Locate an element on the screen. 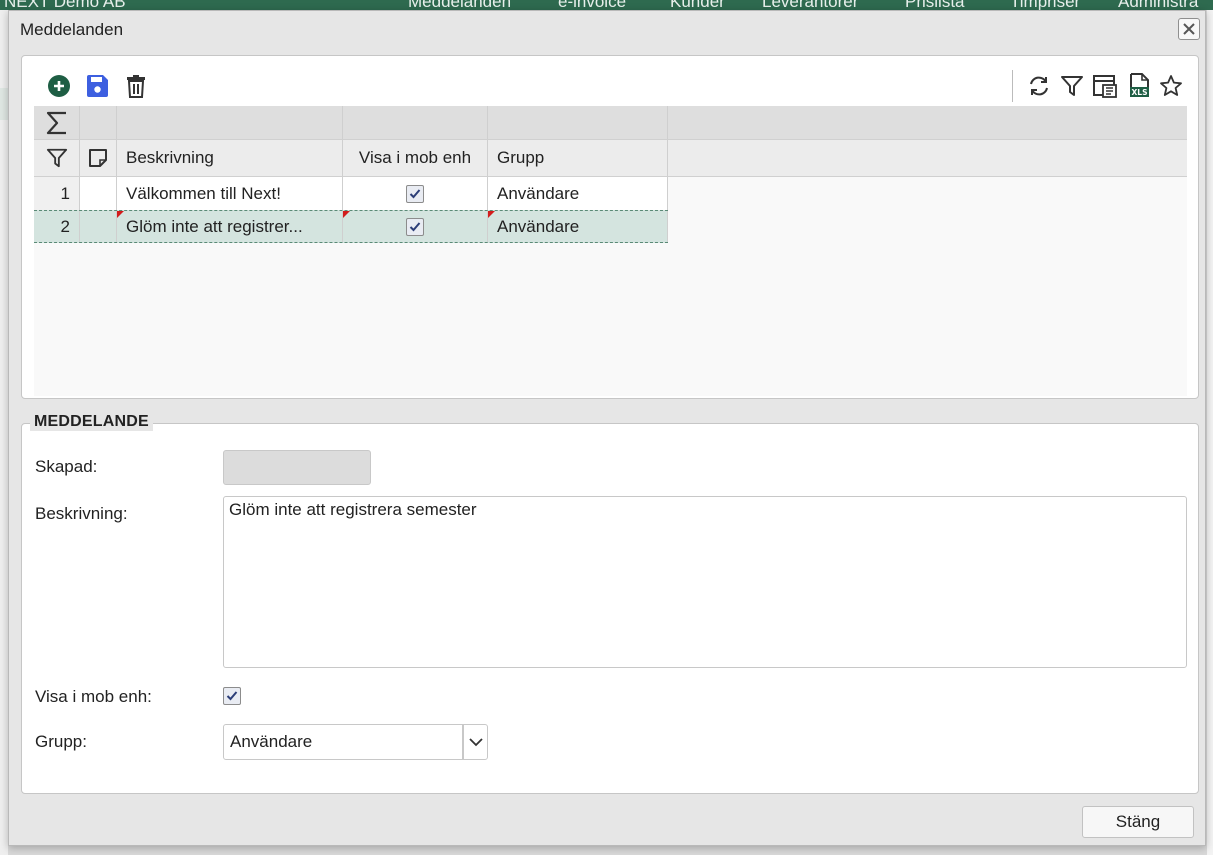 The height and width of the screenshot is (855, 1213). nav-meddelanden: Meddelanden is located at coordinates (459, 5).